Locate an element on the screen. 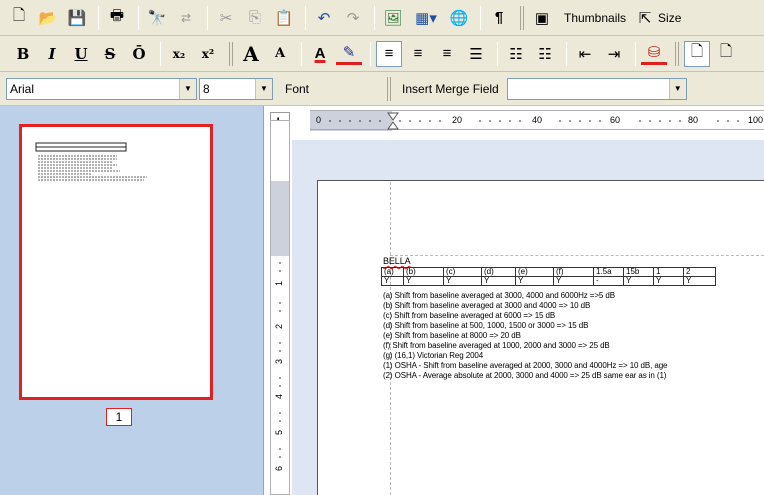 The image size is (764, 495). bold-button: B is located at coordinates (23, 54).